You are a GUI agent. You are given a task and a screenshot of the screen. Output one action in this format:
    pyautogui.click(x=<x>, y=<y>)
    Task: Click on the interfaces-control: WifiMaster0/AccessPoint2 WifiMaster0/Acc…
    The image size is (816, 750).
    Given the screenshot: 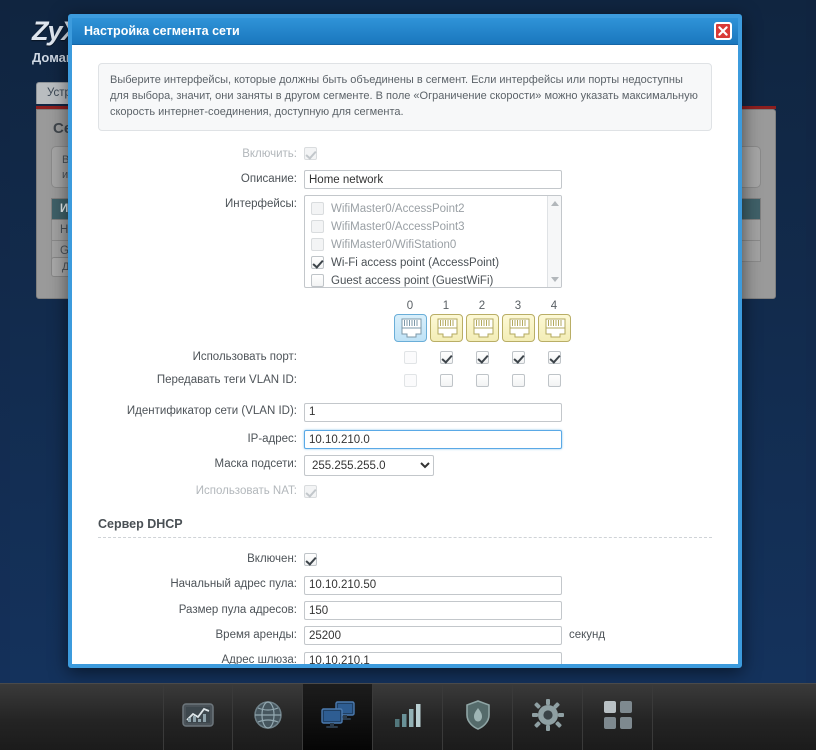 What is the action you would take?
    pyautogui.click(x=512, y=242)
    